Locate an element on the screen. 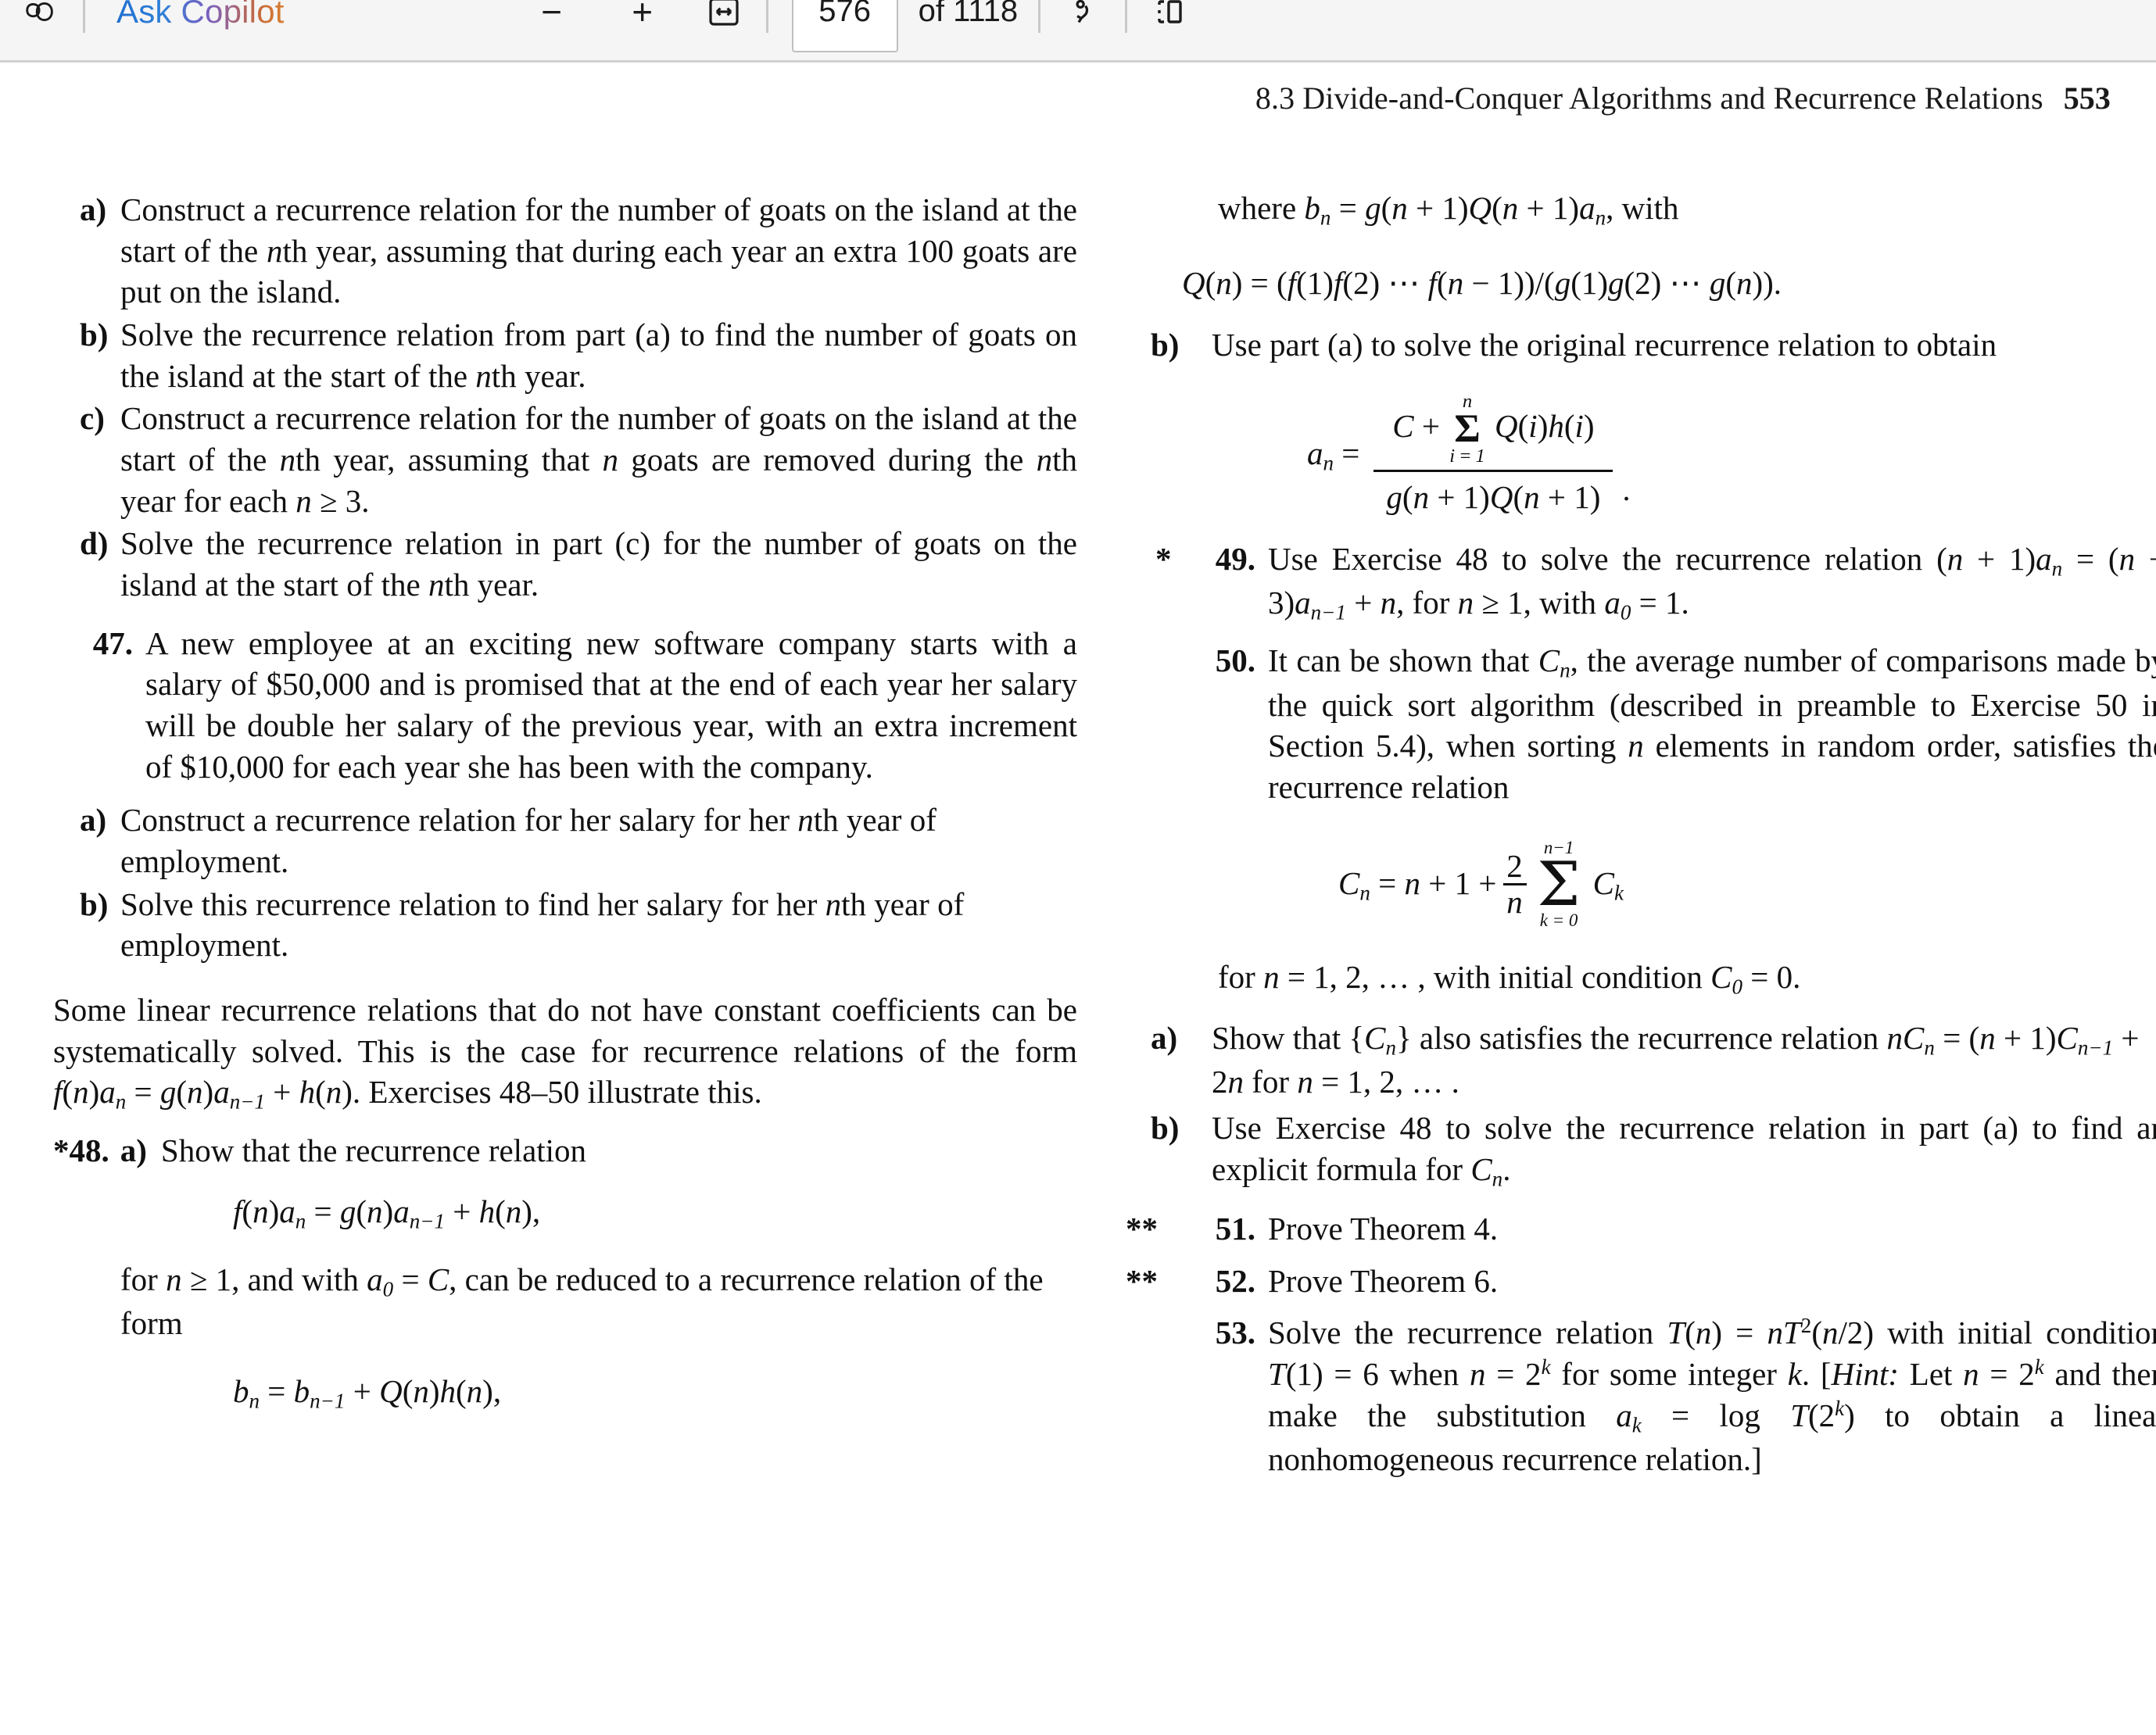 The height and width of the screenshot is (1735, 2156). page-total-label: of 1118 is located at coordinates (968, 14).